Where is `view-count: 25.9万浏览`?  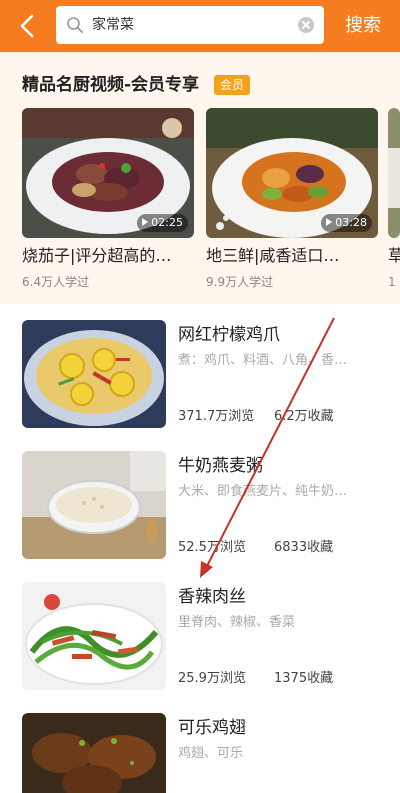 view-count: 25.9万浏览 is located at coordinates (212, 678).